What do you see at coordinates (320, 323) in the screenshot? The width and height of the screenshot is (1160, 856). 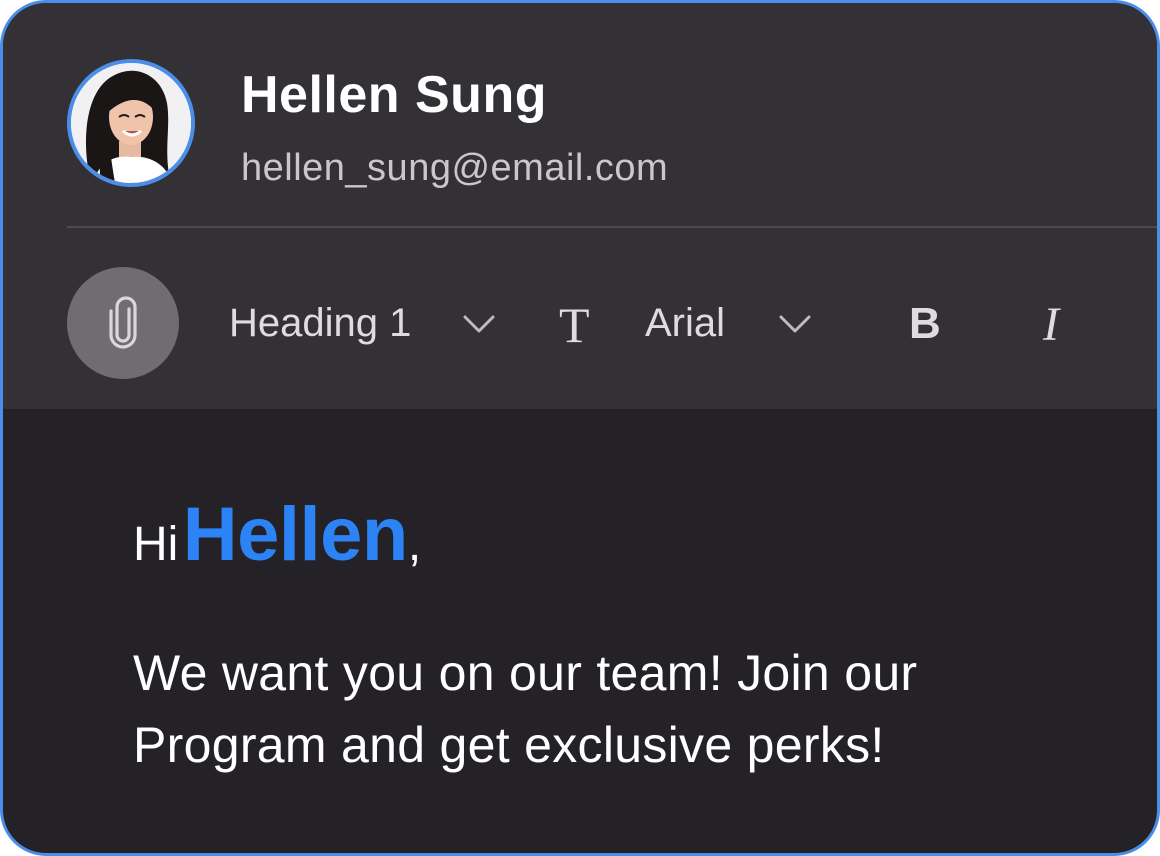 I see `heading-style-select: Heading 1` at bounding box center [320, 323].